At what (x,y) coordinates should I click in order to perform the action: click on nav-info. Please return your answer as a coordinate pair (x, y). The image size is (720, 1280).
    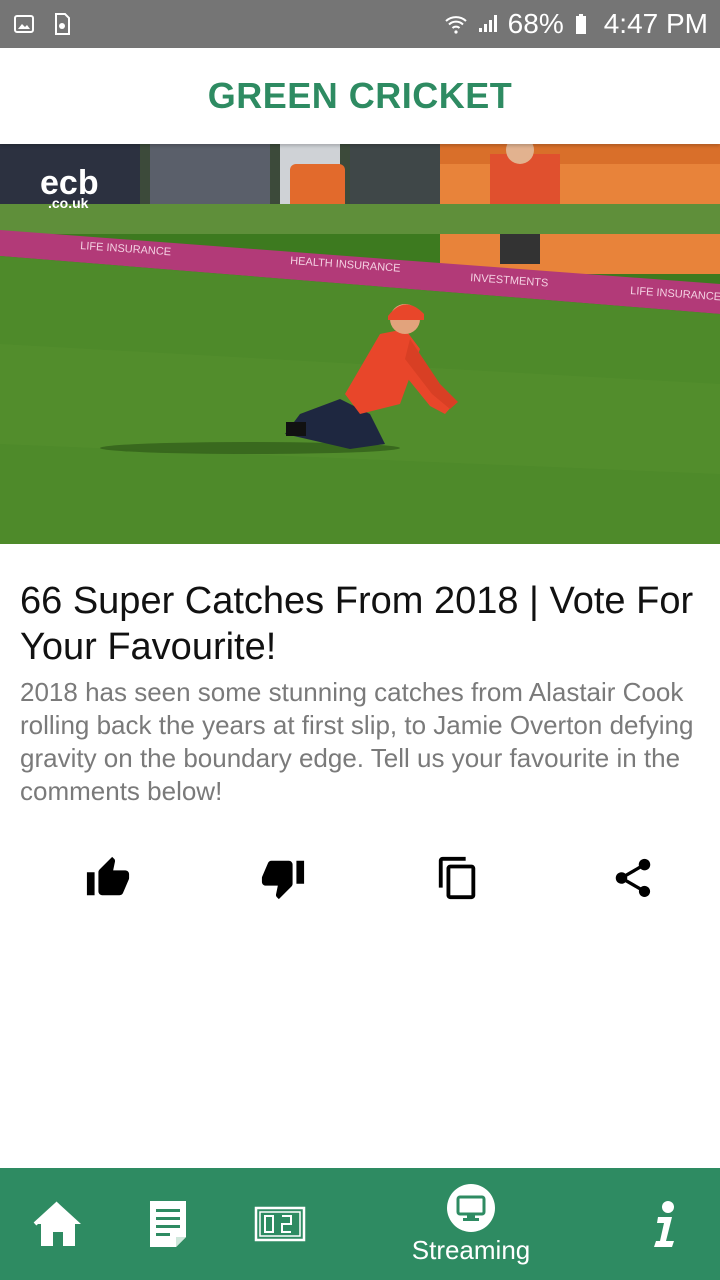
    Looking at the image, I should click on (665, 1224).